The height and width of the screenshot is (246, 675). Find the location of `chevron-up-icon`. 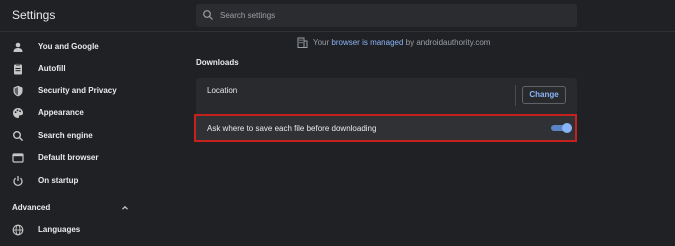

chevron-up-icon is located at coordinates (125, 207).